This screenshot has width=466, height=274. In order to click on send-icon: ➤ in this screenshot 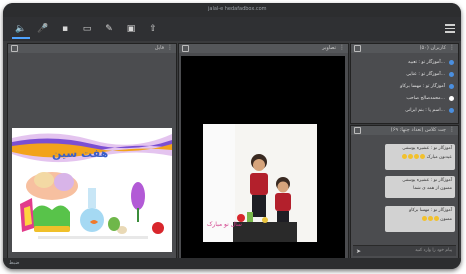, I will do `click(358, 251)`.